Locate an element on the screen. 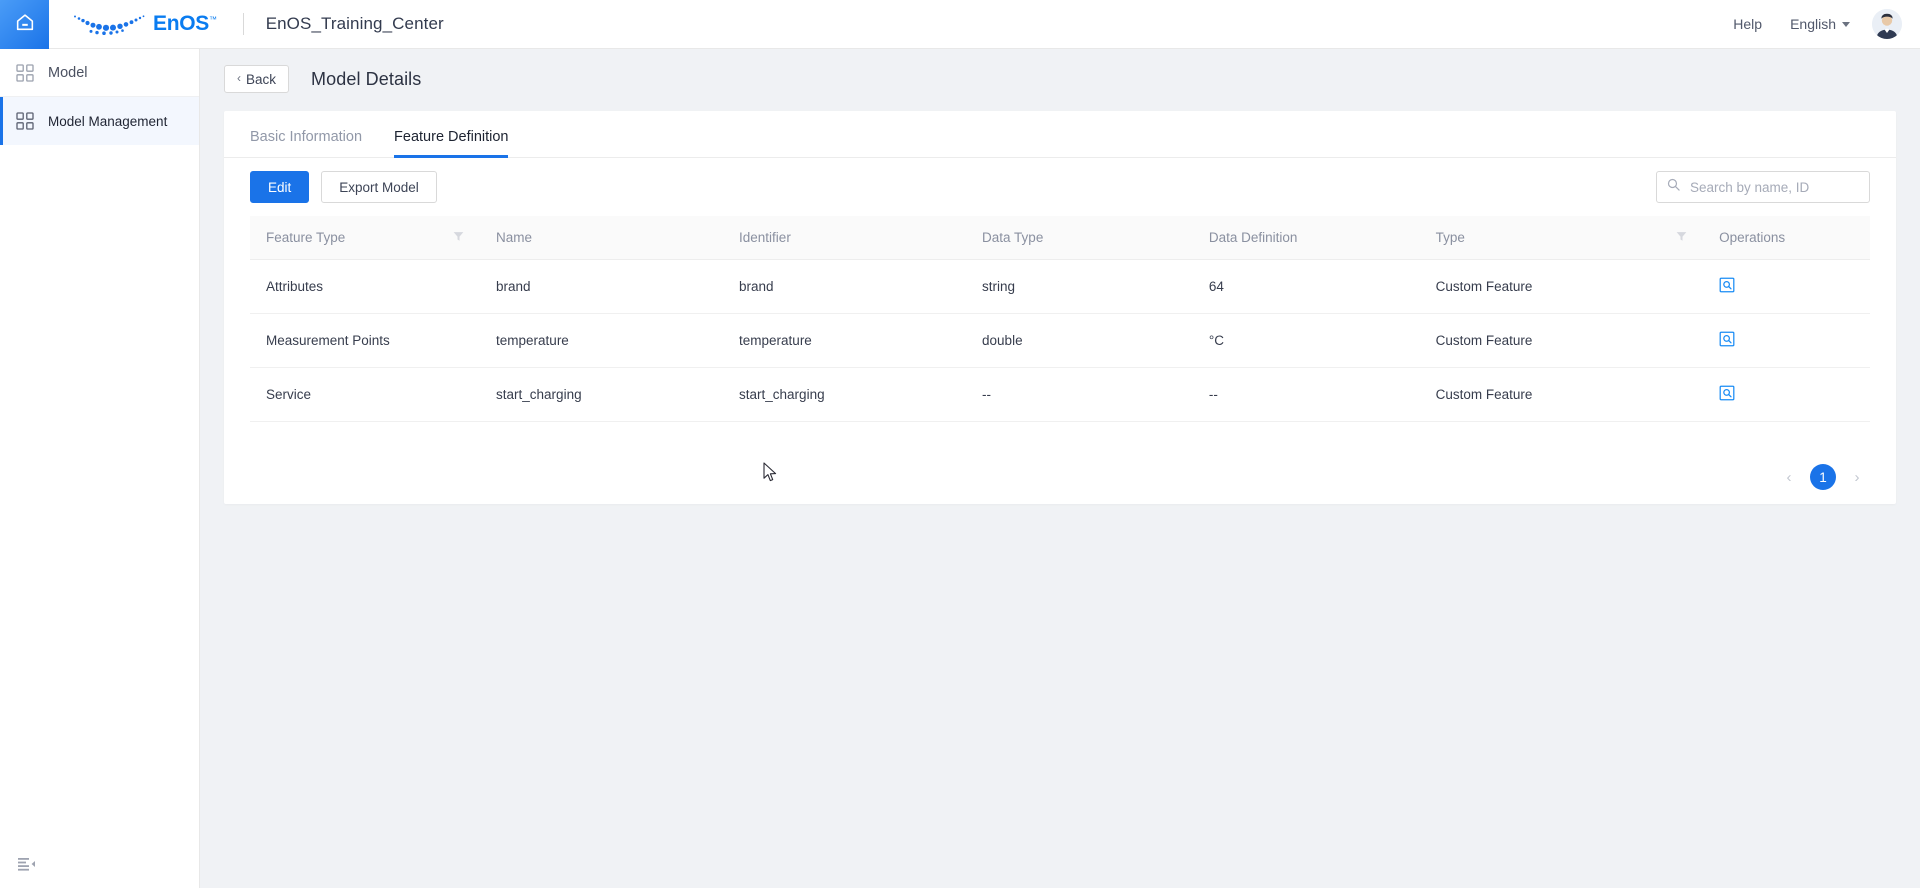  col-data-type: Data Type is located at coordinates (1079, 238).